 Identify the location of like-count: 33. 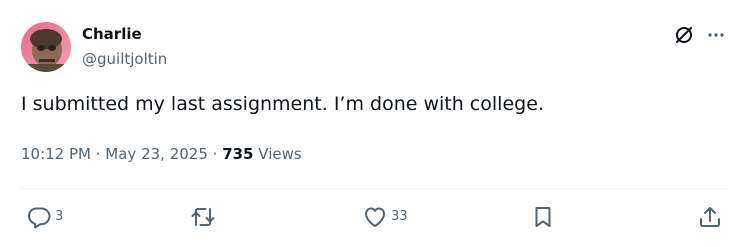
(399, 216).